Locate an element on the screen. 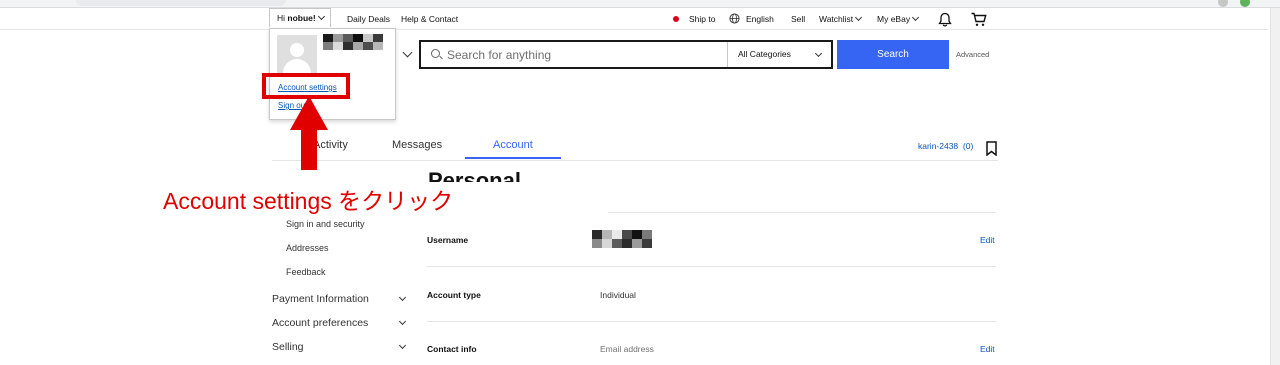  tab-activity-label: Activity is located at coordinates (330, 145).